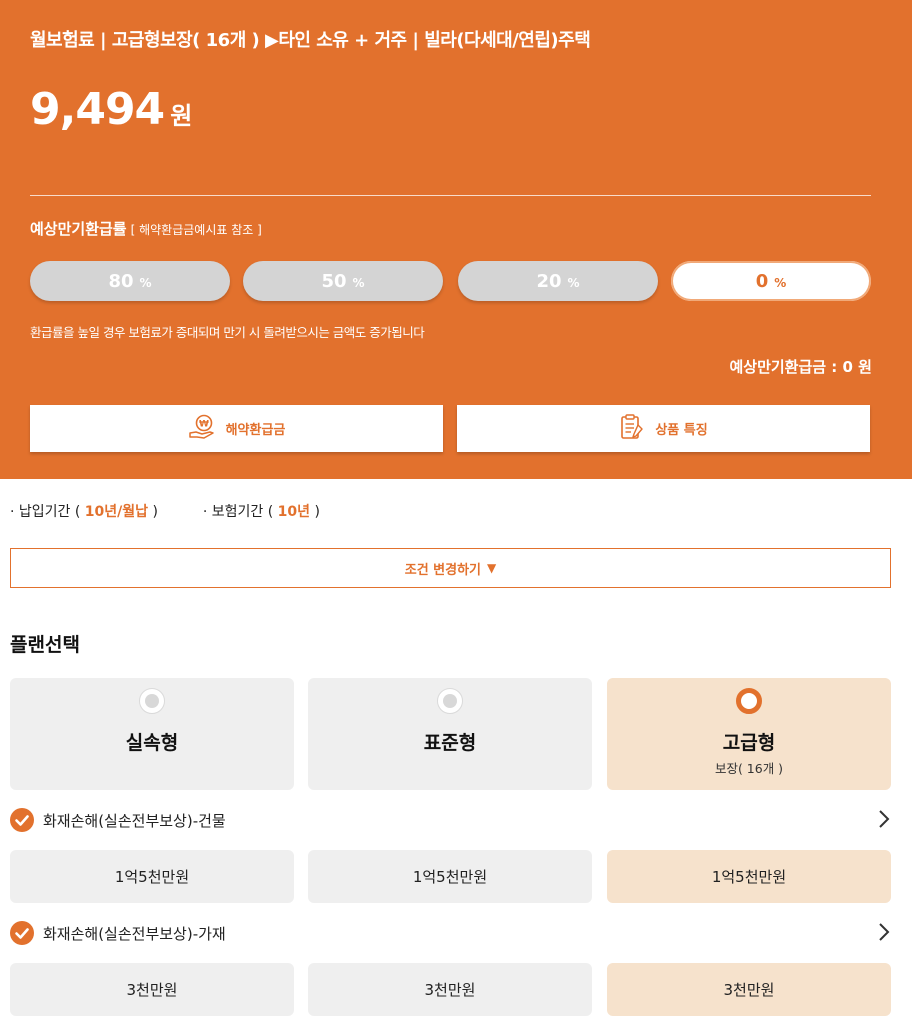 Image resolution: width=912 pixels, height=1020 pixels. What do you see at coordinates (771, 281) in the screenshot?
I see `rate-option-0: 0%` at bounding box center [771, 281].